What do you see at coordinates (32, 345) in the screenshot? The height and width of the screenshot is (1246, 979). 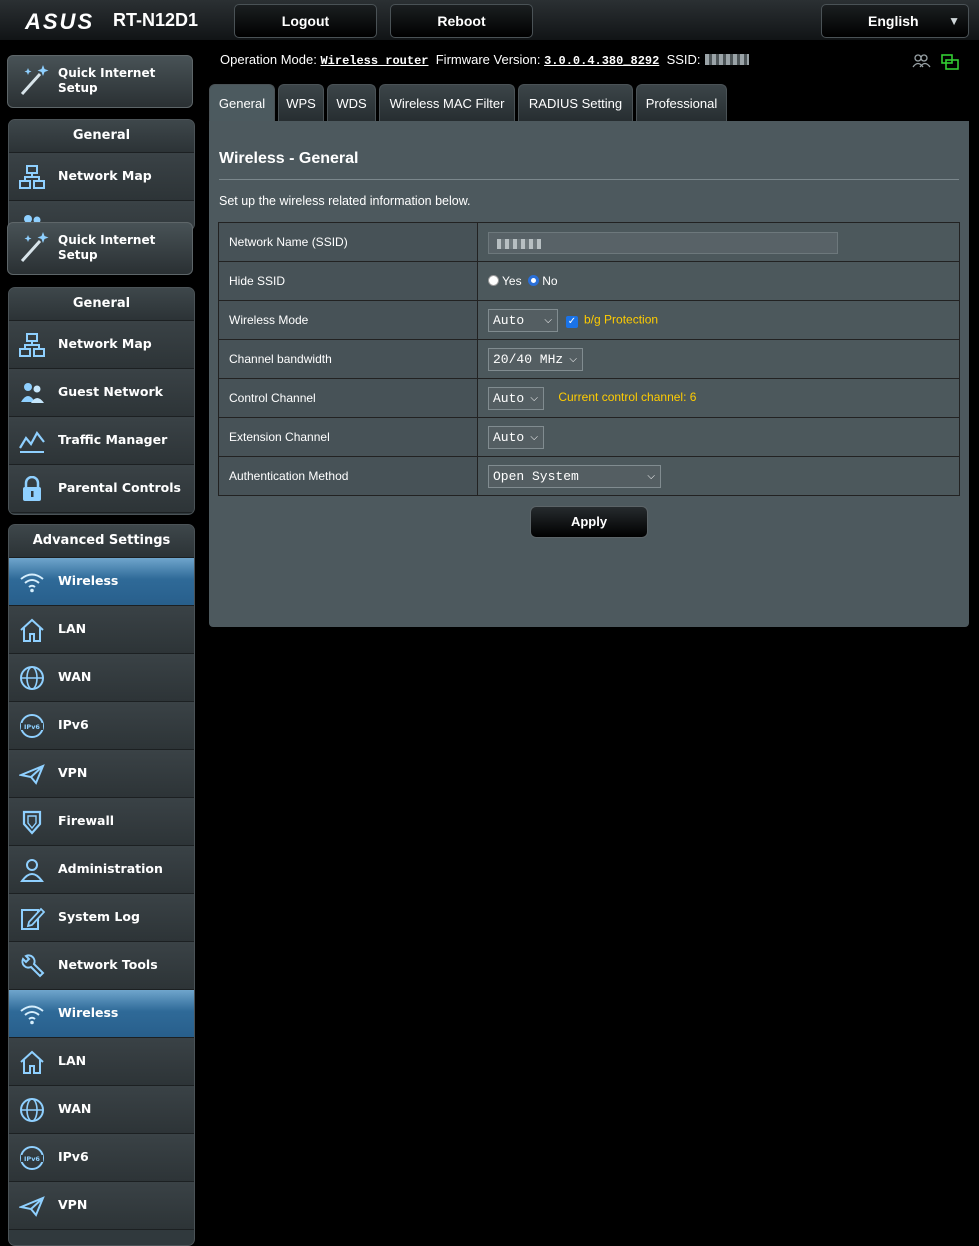 I see `network-map-icon` at bounding box center [32, 345].